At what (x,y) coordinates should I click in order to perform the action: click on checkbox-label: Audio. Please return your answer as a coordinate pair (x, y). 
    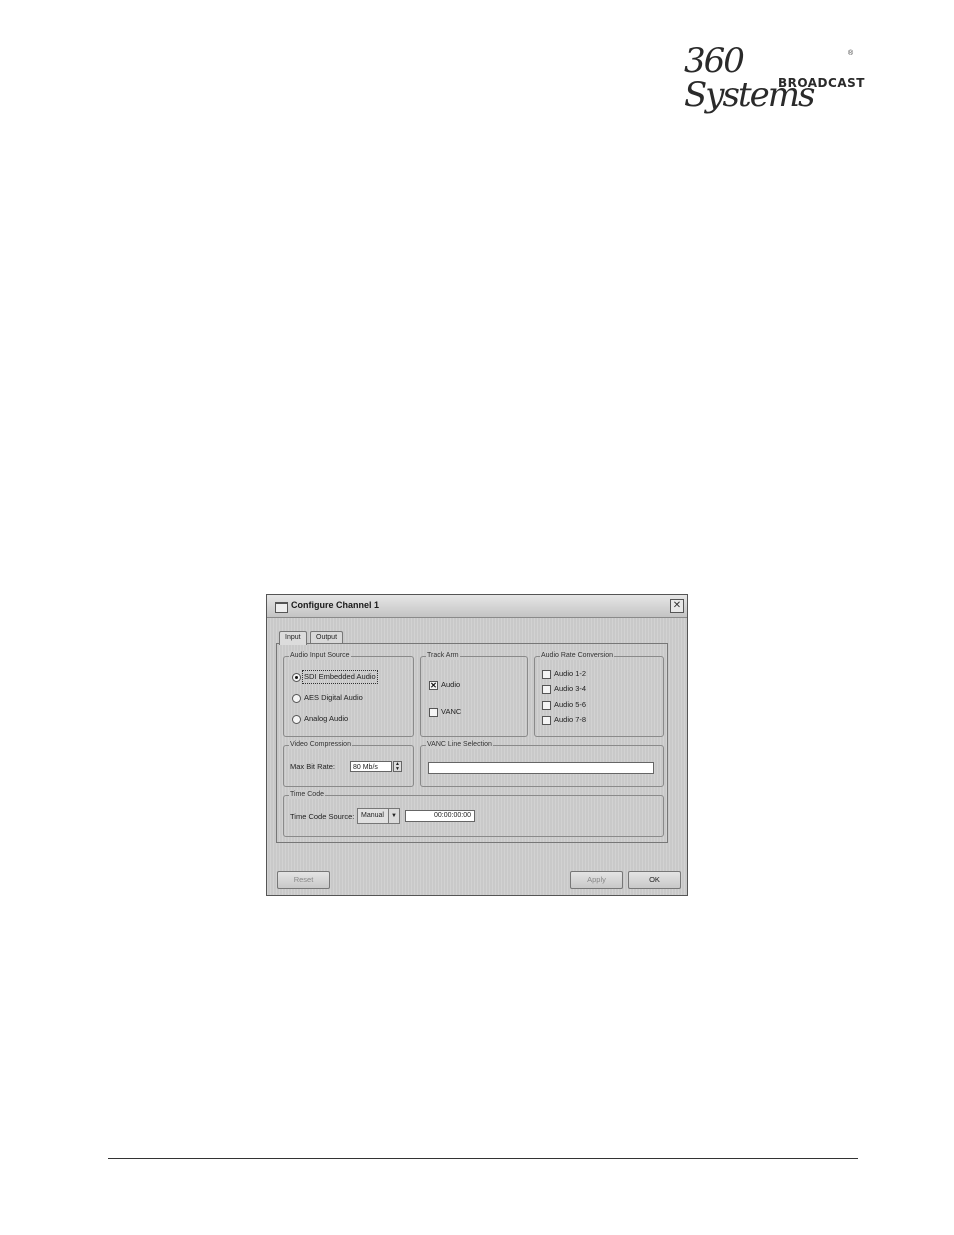
    Looking at the image, I should click on (451, 684).